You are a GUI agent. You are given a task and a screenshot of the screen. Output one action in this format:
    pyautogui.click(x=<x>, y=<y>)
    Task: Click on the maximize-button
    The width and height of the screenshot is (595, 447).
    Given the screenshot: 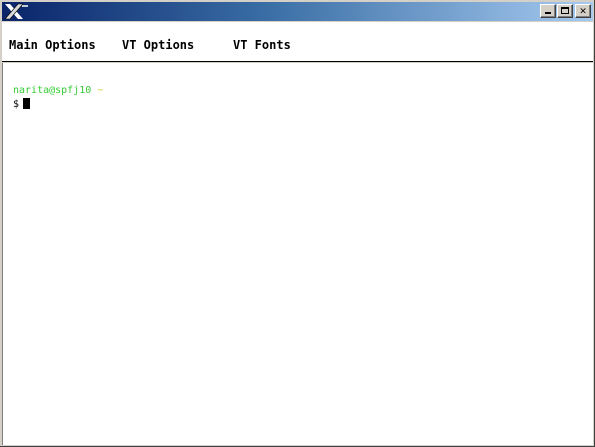 What is the action you would take?
    pyautogui.click(x=565, y=11)
    